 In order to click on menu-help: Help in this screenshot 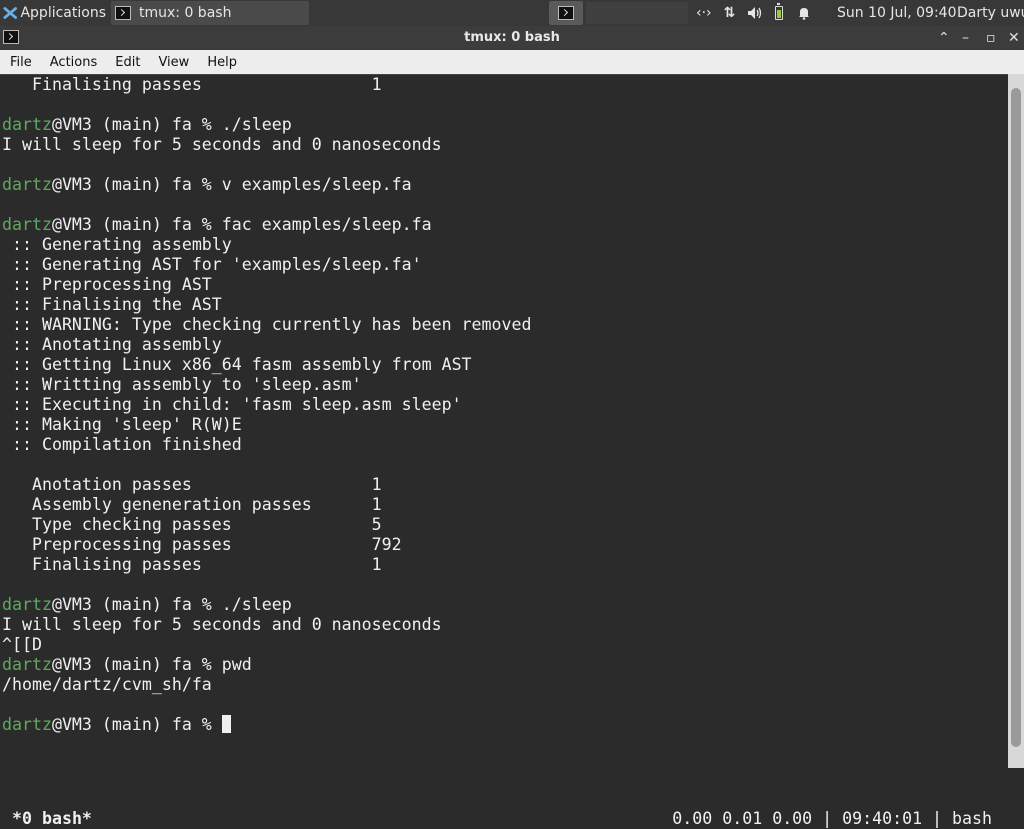, I will do `click(221, 62)`.